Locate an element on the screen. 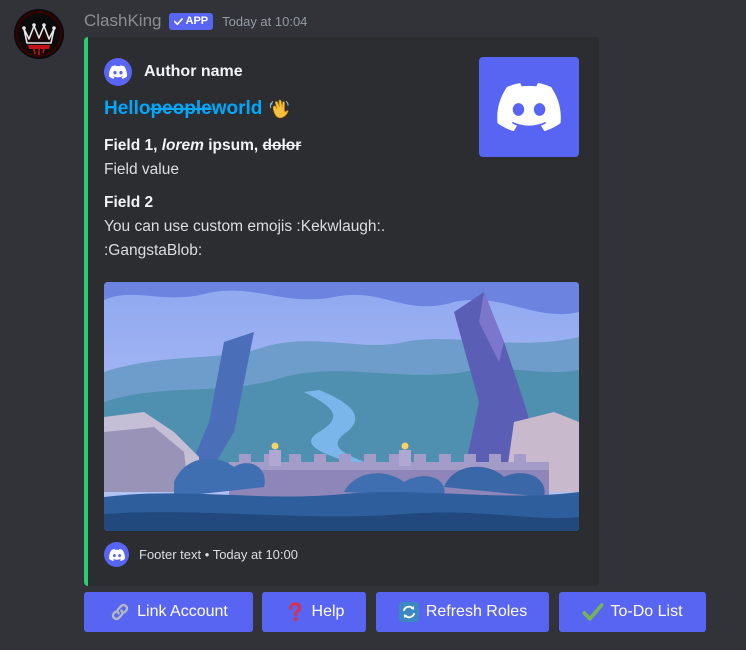 The height and width of the screenshot is (650, 746). title-text-end: world is located at coordinates (237, 108).